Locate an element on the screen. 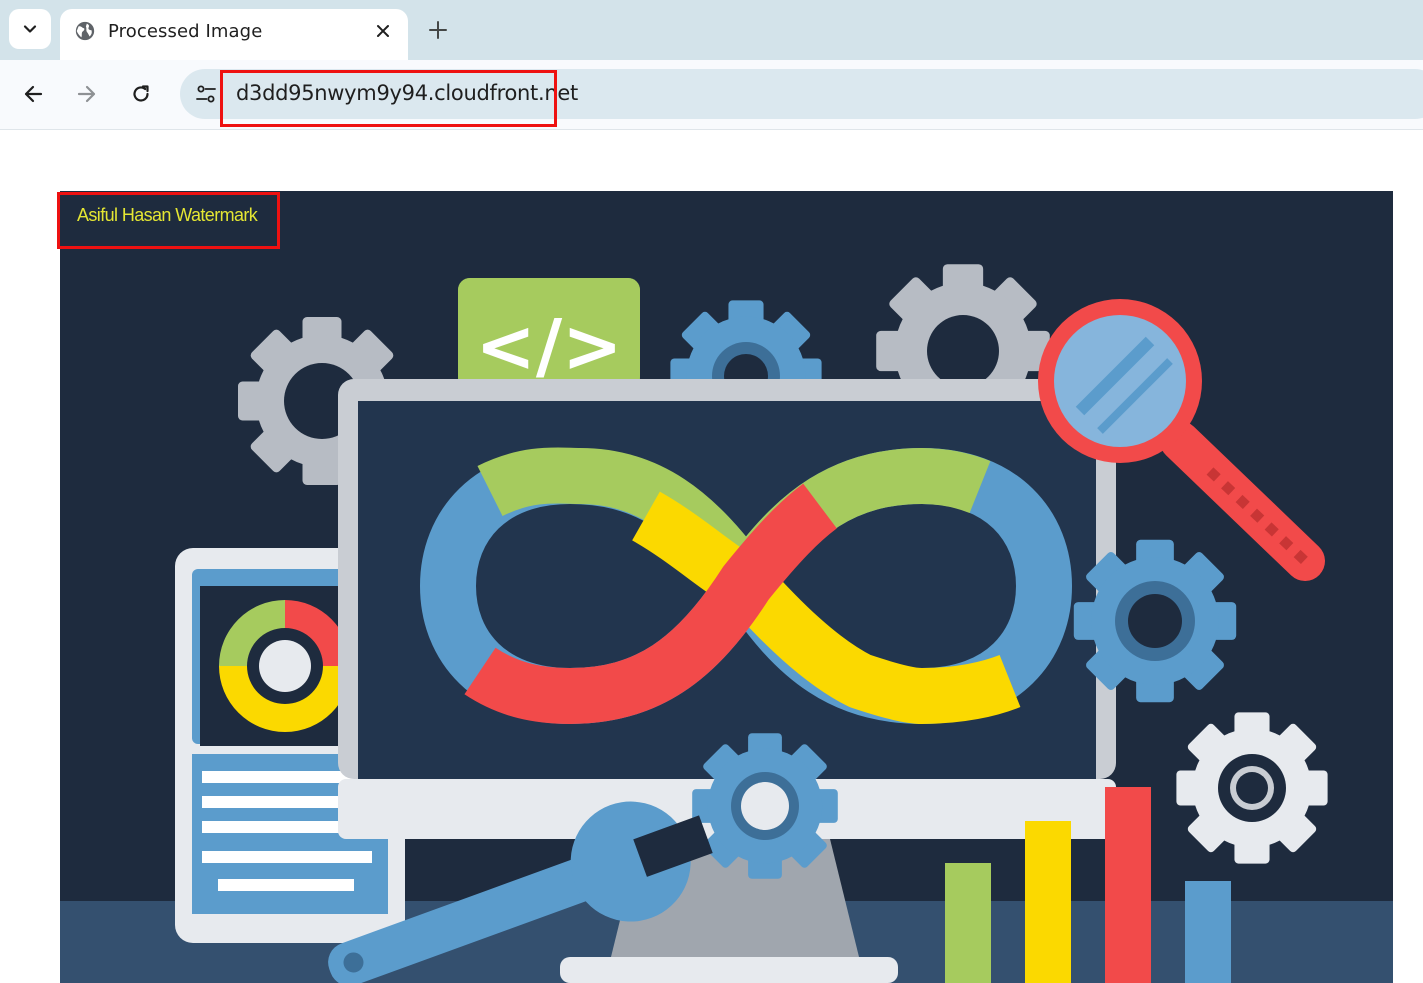 This screenshot has height=983, width=1423. tune-icon is located at coordinates (206, 94).